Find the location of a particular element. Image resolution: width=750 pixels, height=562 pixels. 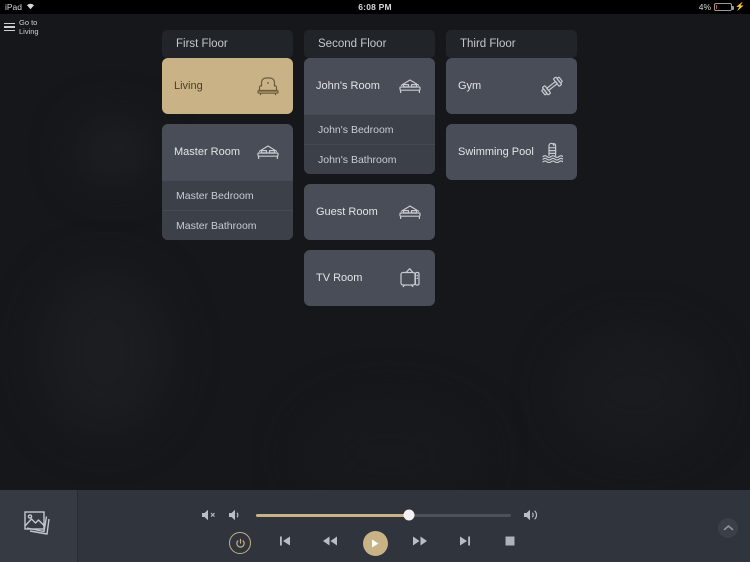

transport-controls is located at coordinates (375, 543).